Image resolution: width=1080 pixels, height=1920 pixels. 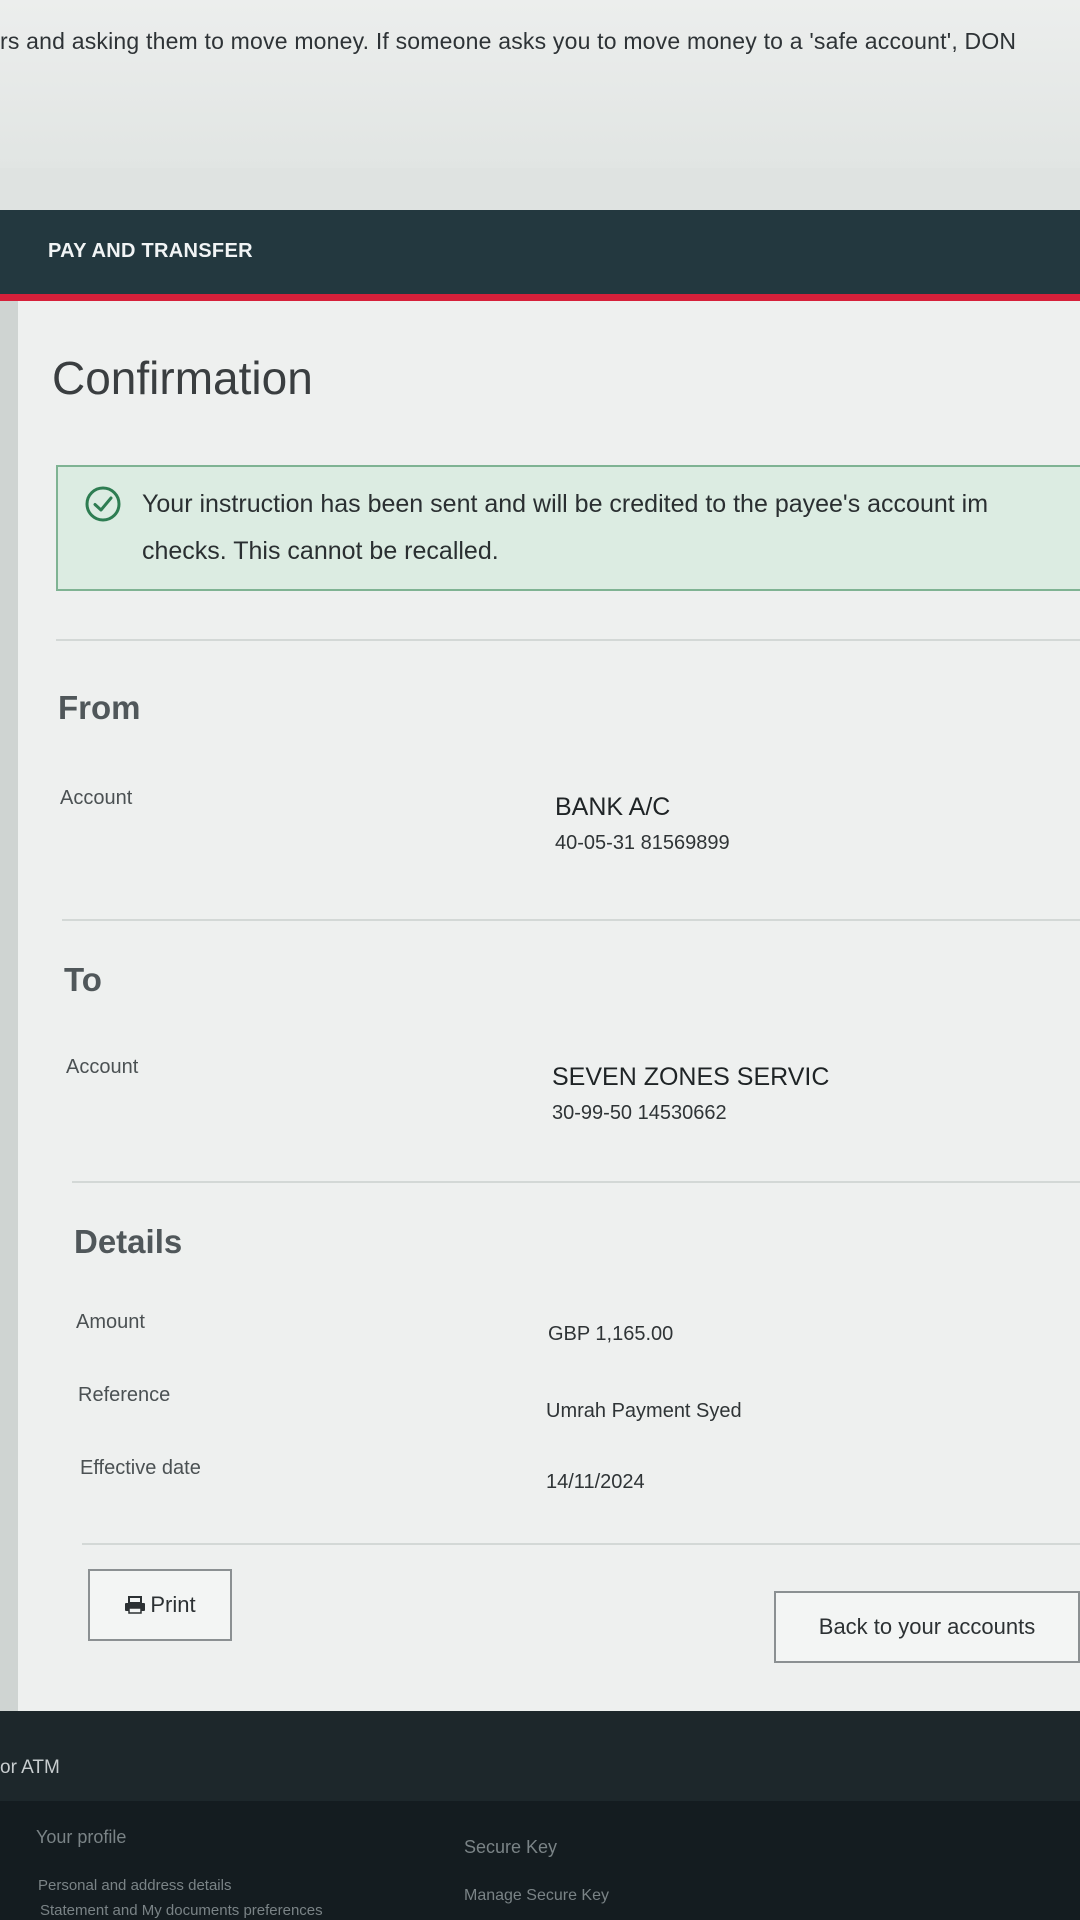 I want to click on check-circle-icon, so click(x=103, y=504).